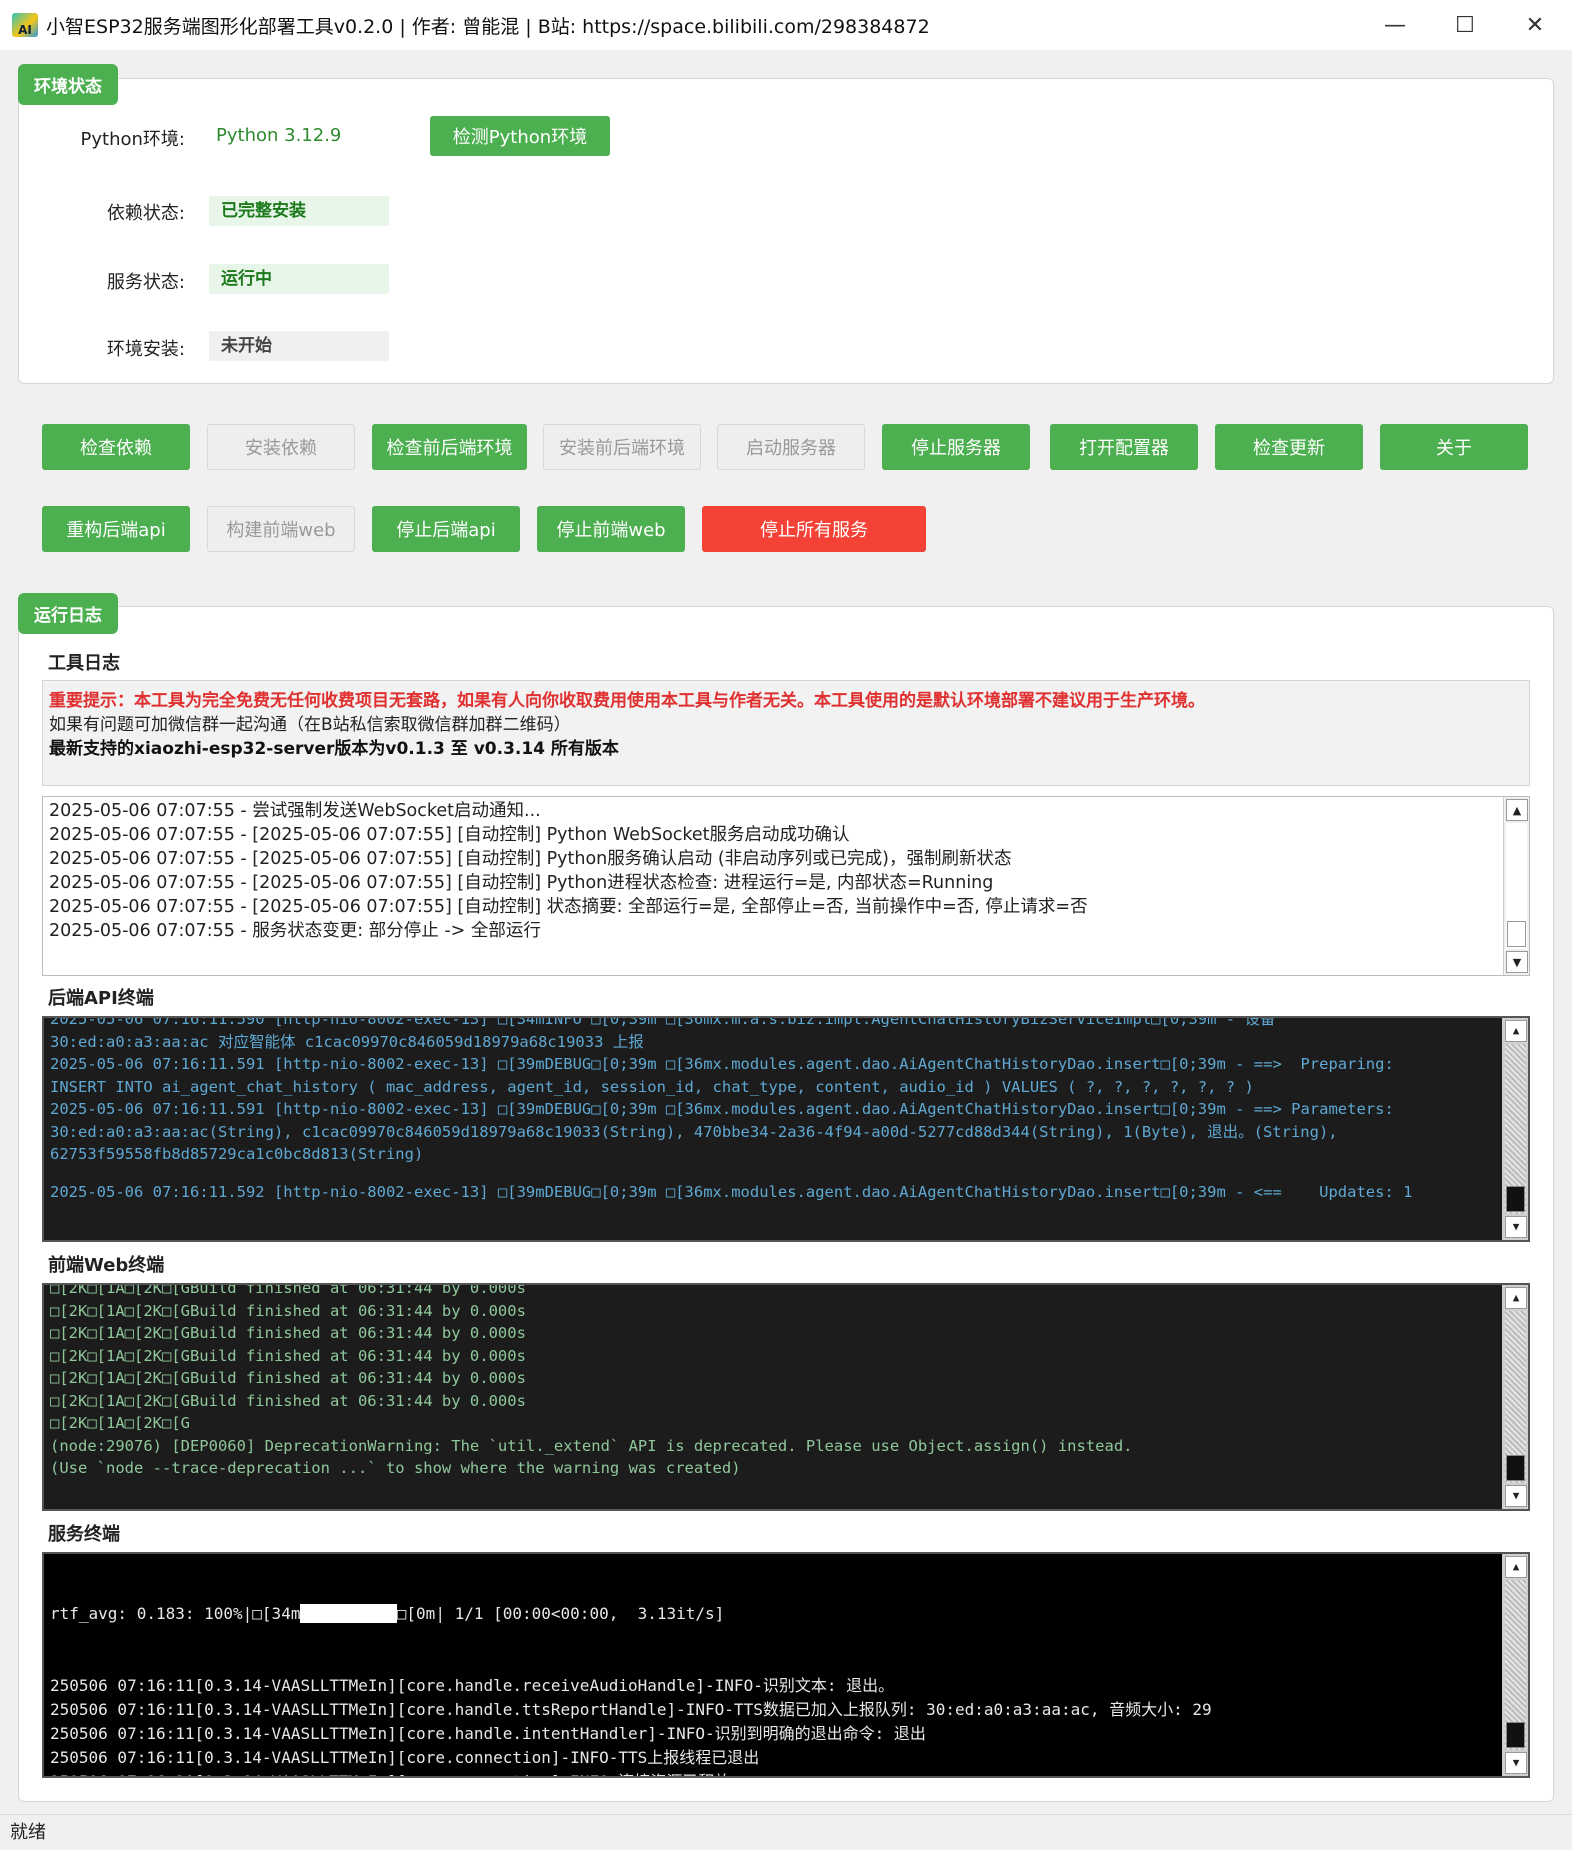 This screenshot has height=1850, width=1572. Describe the element at coordinates (1535, 25) in the screenshot. I see `close-button: ✕` at that location.